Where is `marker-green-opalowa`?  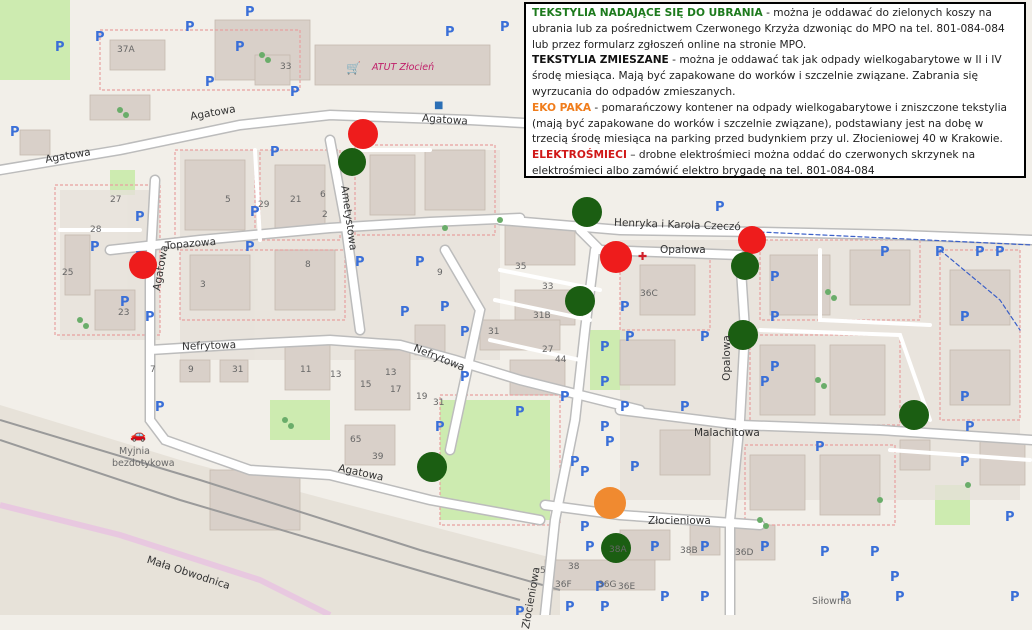 marker-green-opalowa is located at coordinates (745, 266).